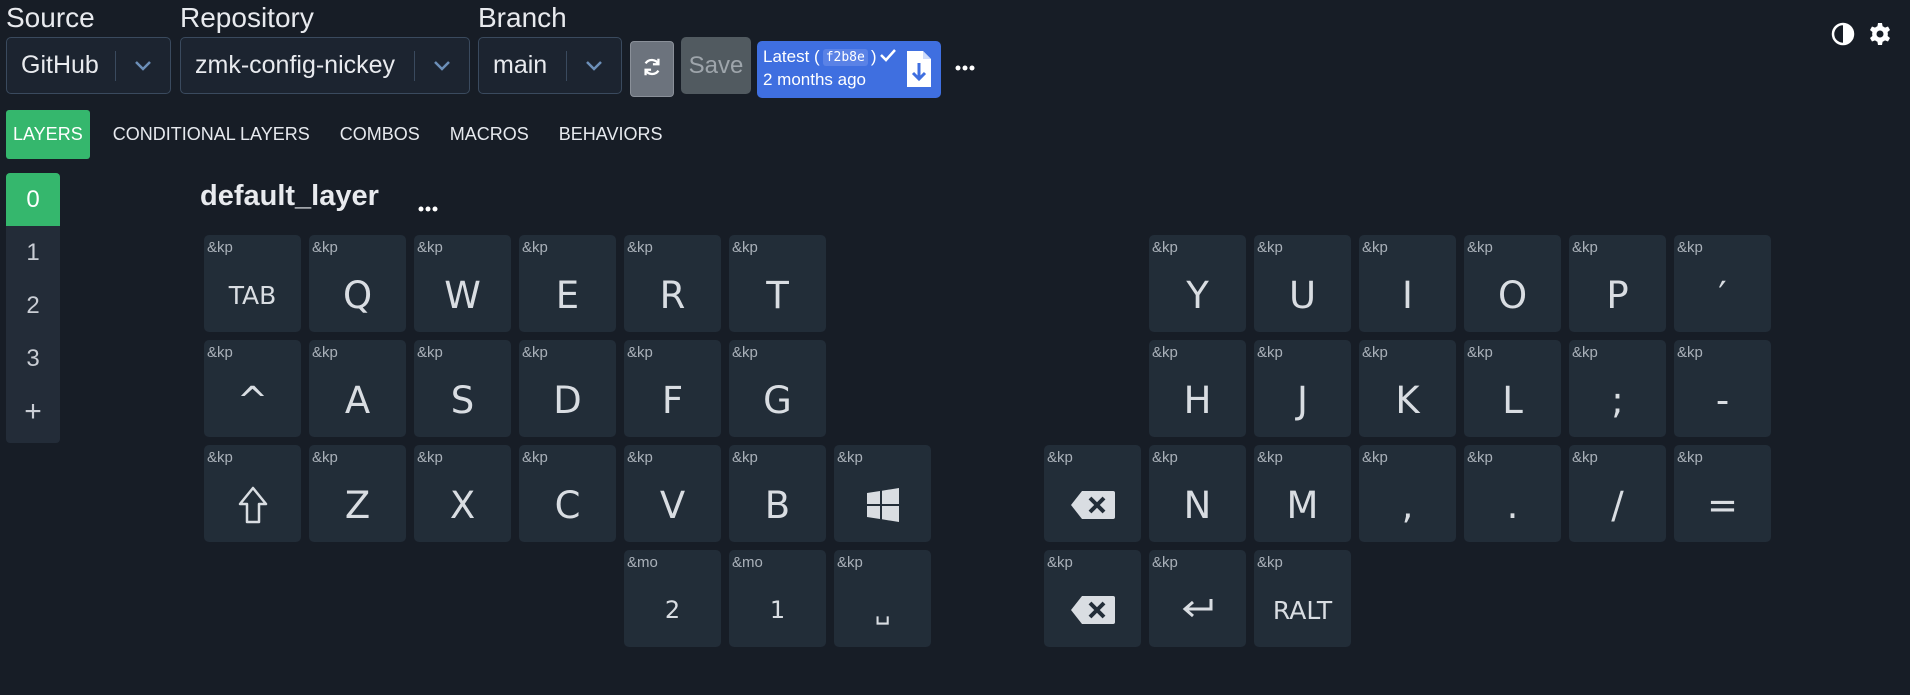 Image resolution: width=1910 pixels, height=695 pixels. I want to click on key-param: S, so click(462, 400).